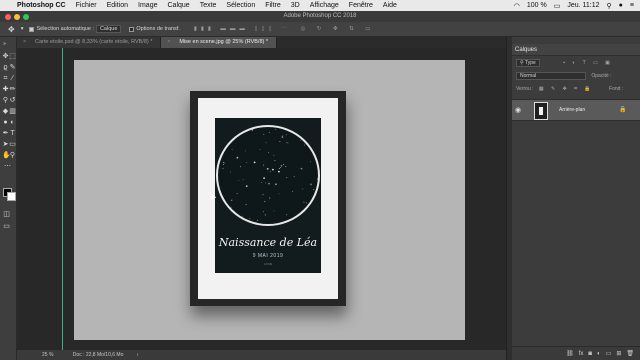  What do you see at coordinates (273, 5) in the screenshot?
I see `menu-filtre: Filtre` at bounding box center [273, 5].